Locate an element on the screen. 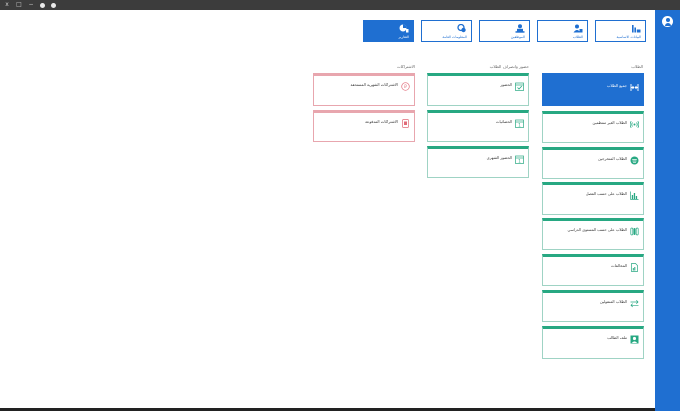 The image size is (680, 411). nav-students-button: الطلاب is located at coordinates (562, 31).